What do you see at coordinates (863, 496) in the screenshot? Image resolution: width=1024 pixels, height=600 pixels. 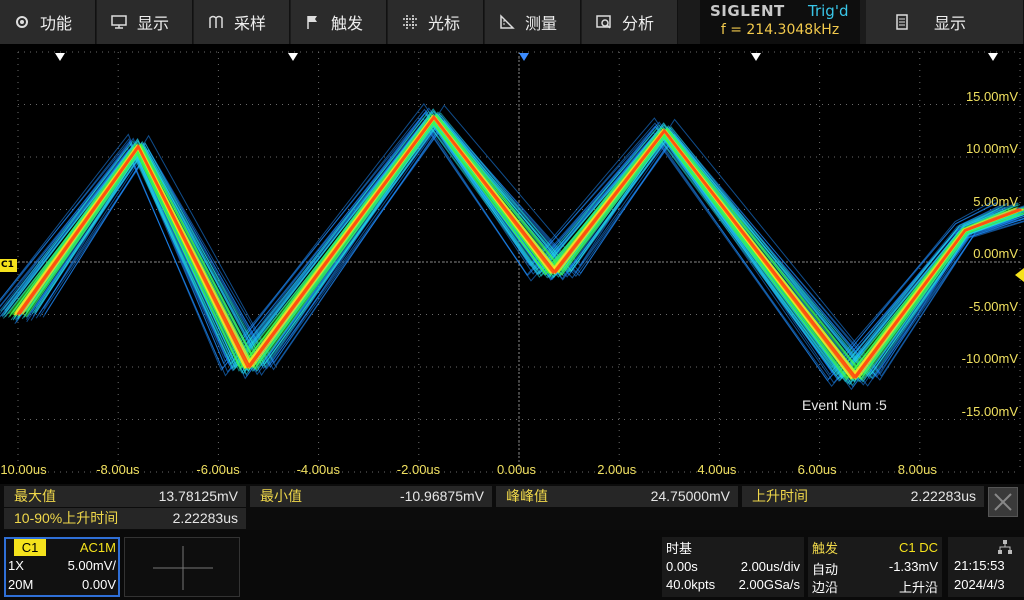 I see `measurement-rise-time: 上升时间 2.22283us` at bounding box center [863, 496].